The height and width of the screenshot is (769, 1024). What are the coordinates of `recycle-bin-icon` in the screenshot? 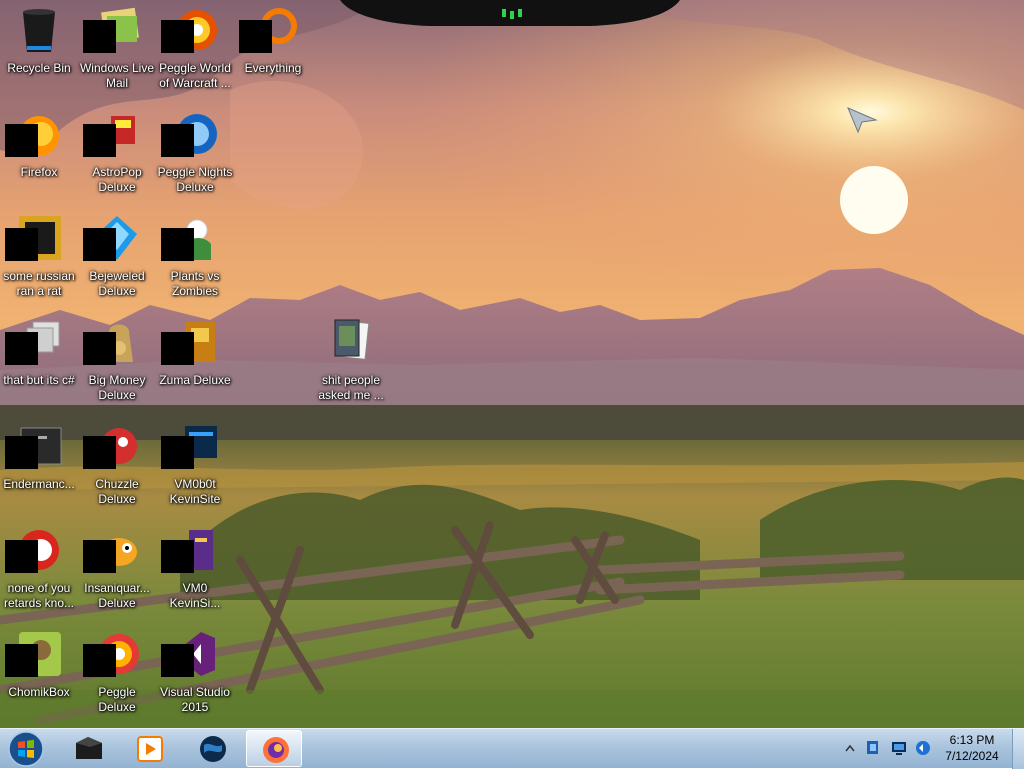 It's located at (39, 30).